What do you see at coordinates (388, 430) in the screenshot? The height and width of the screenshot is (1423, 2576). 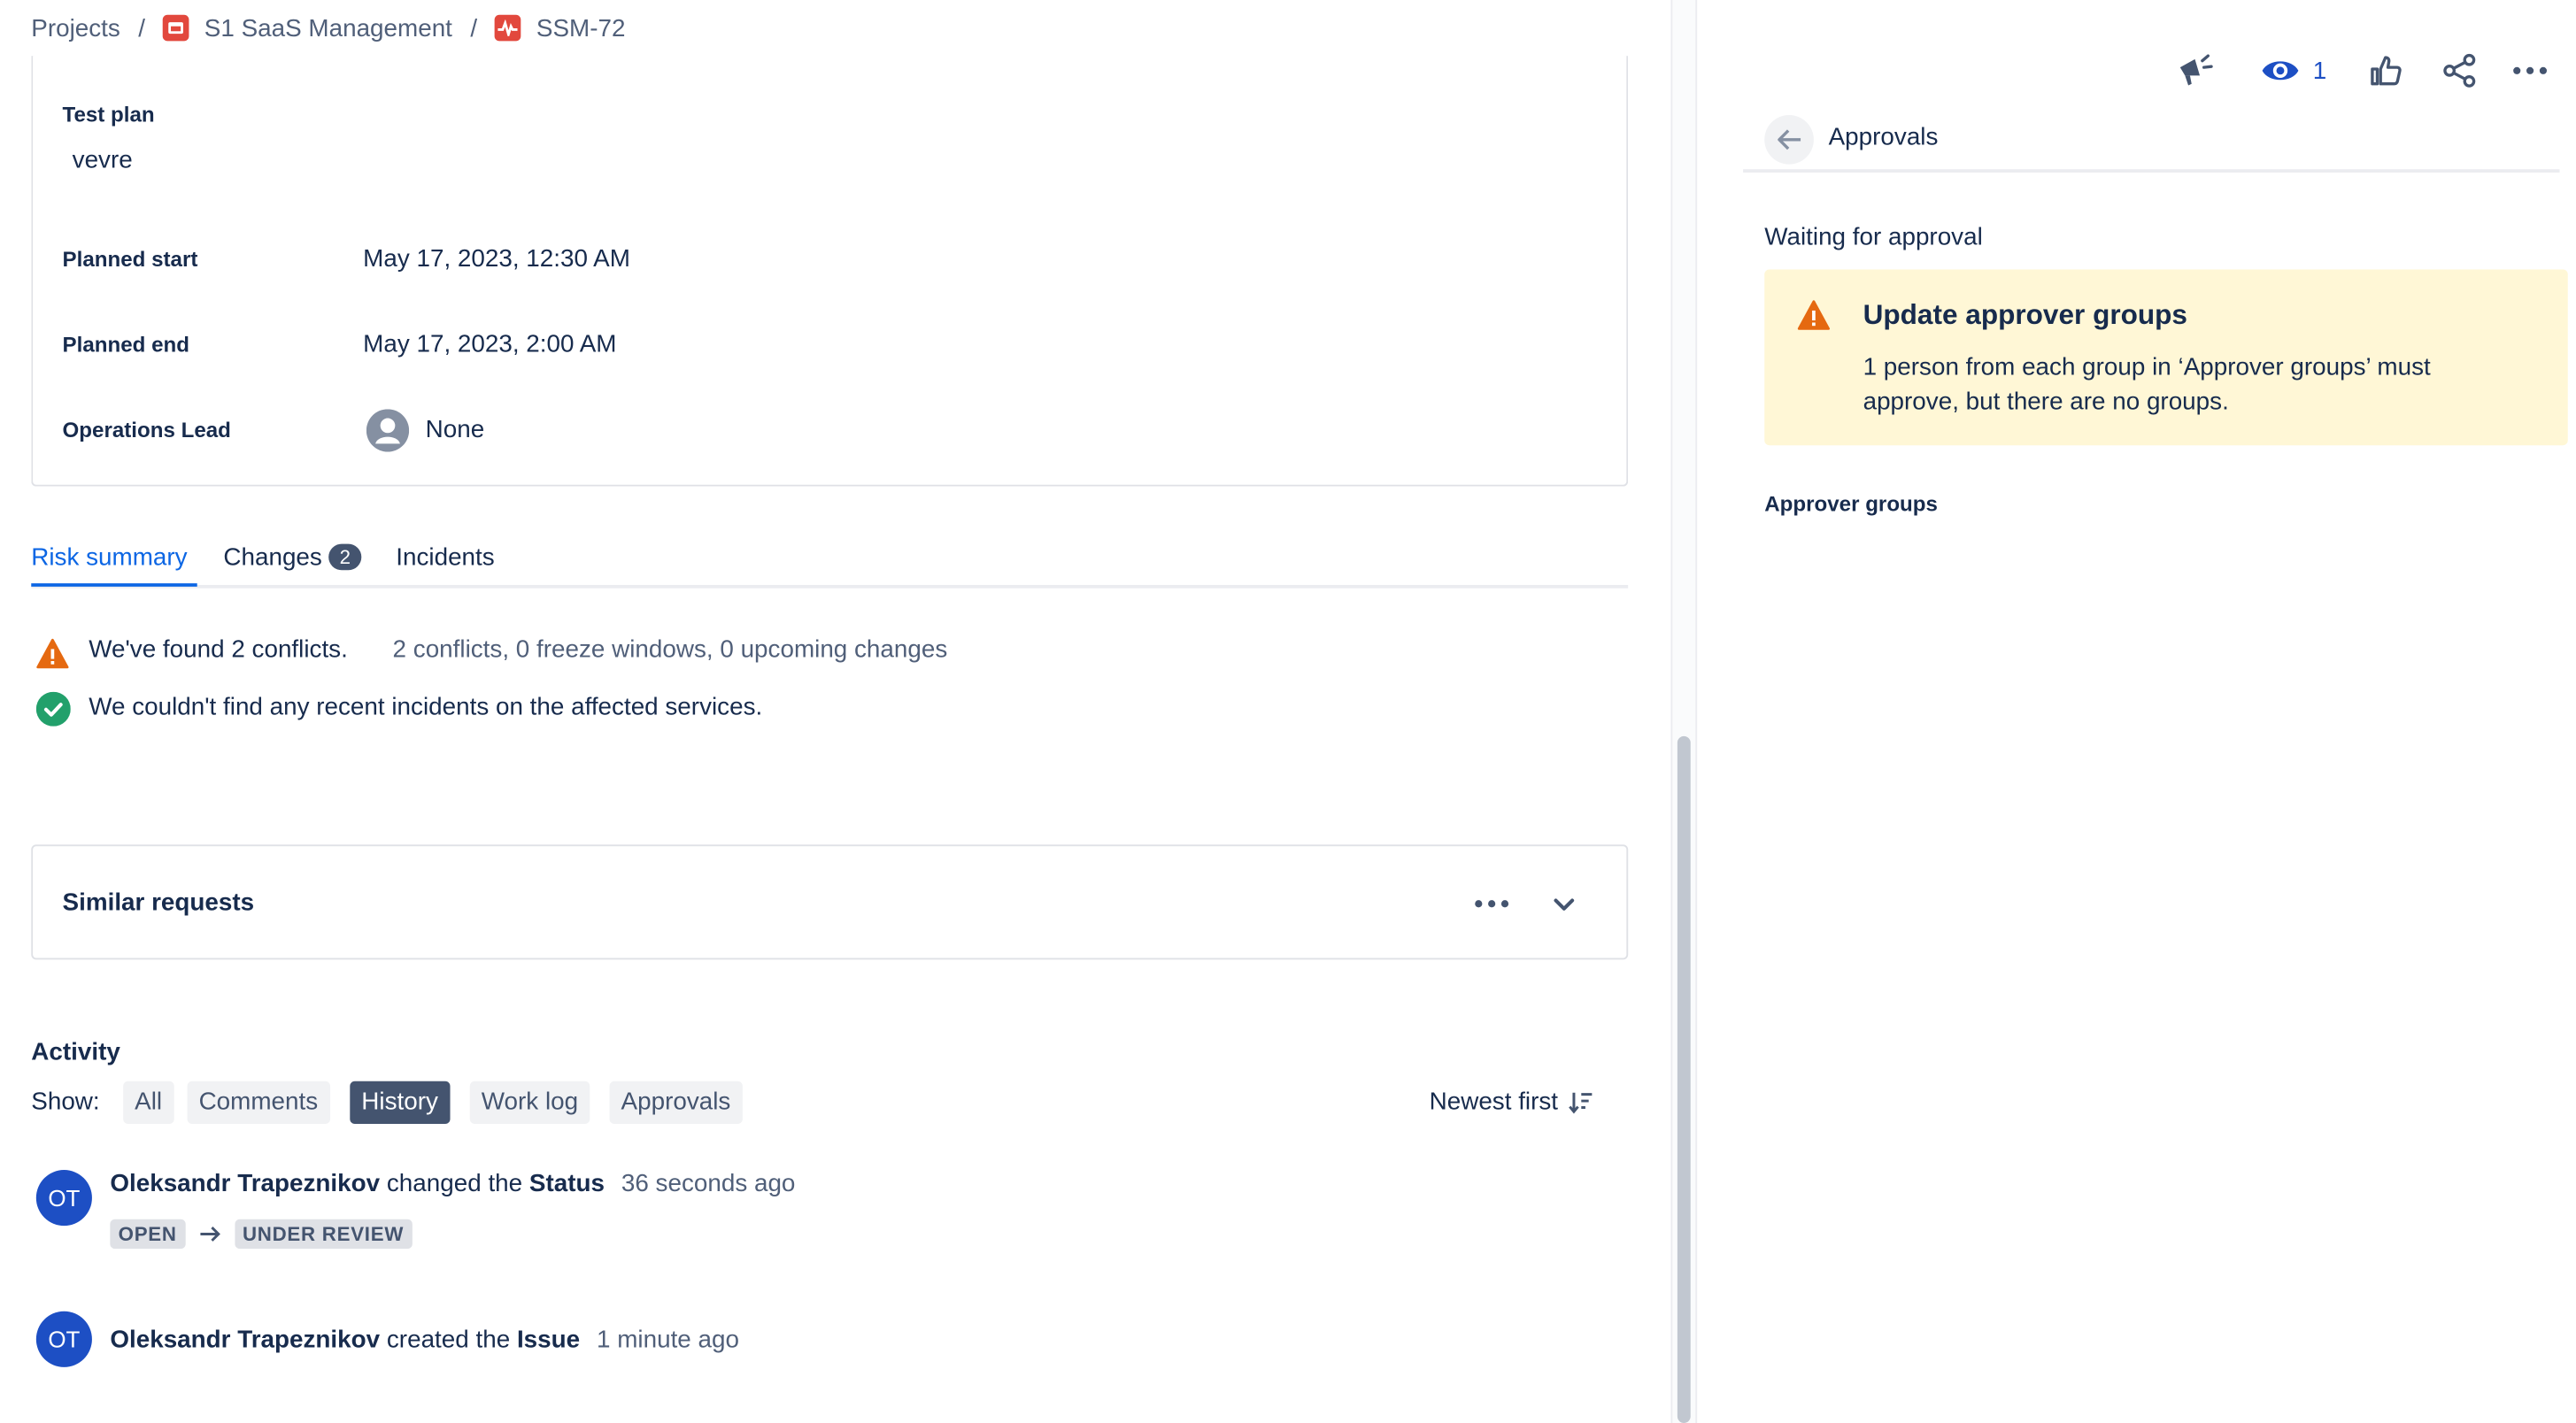 I see `unassigned-avatar-icon` at bounding box center [388, 430].